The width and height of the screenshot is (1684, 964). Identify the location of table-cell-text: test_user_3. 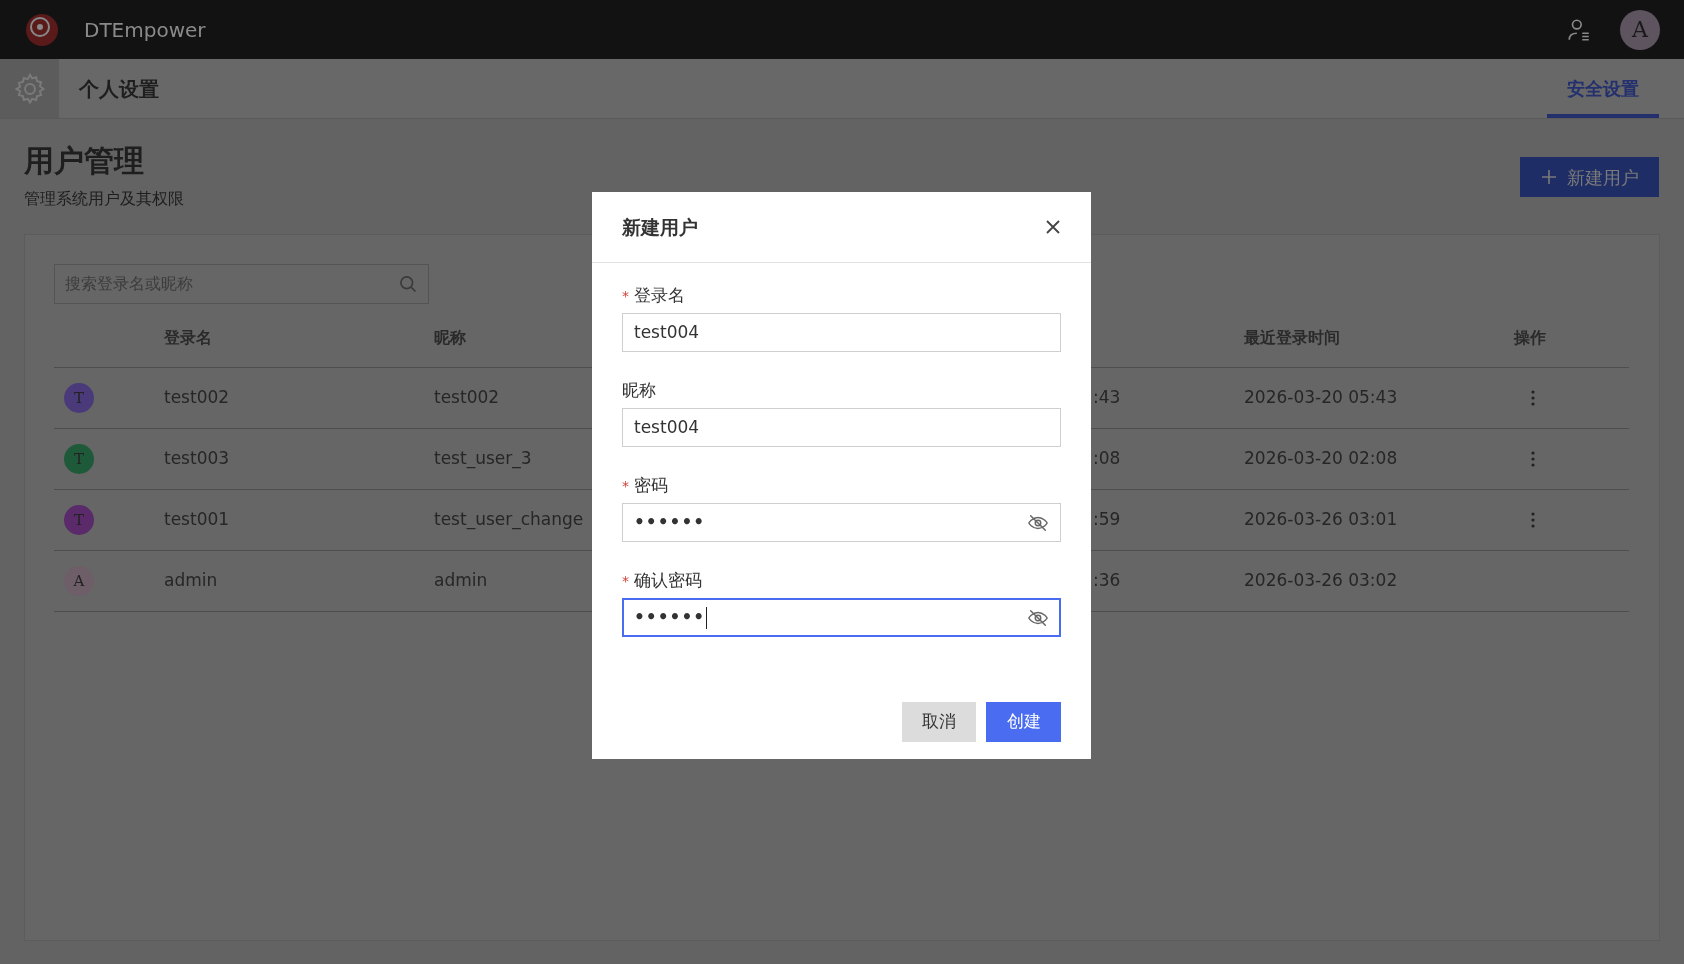
(483, 459).